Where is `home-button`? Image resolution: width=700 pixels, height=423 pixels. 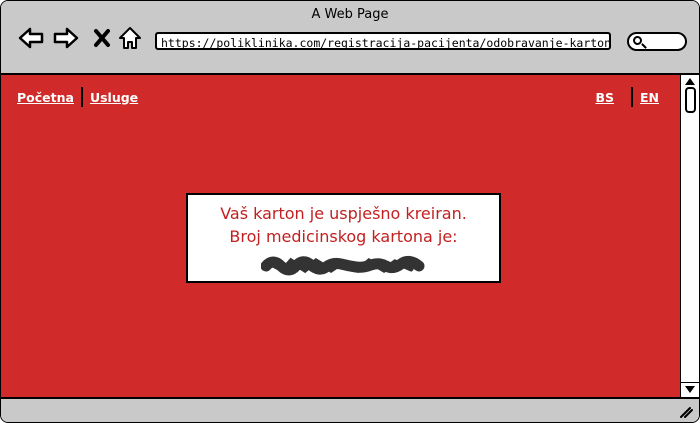
home-button is located at coordinates (130, 38).